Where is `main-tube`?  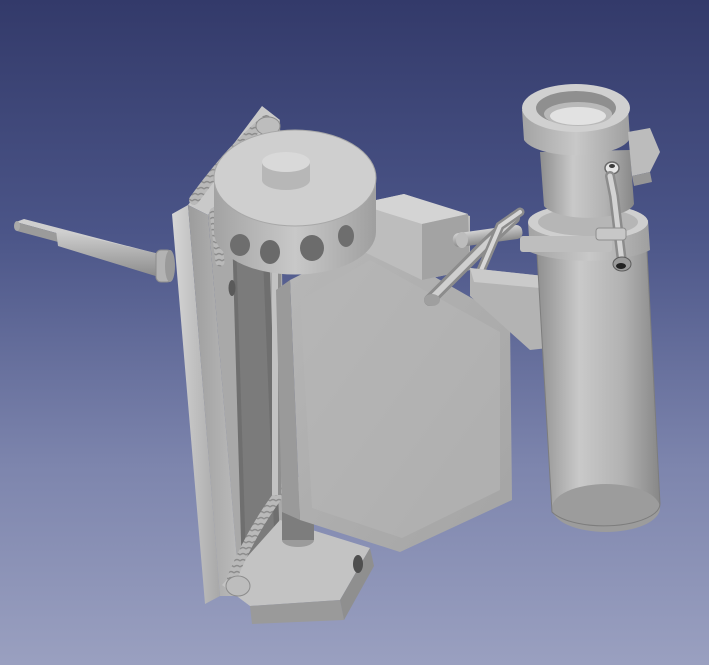 main-tube is located at coordinates (598, 381).